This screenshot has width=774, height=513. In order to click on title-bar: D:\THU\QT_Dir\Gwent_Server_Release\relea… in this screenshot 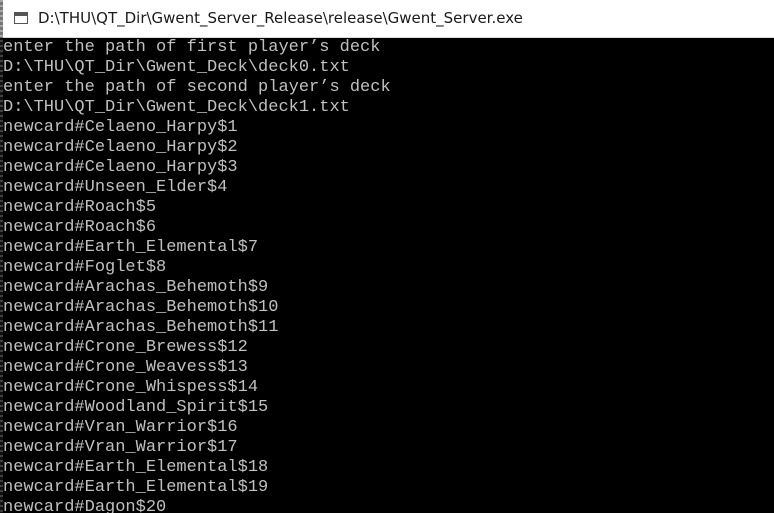, I will do `click(387, 19)`.